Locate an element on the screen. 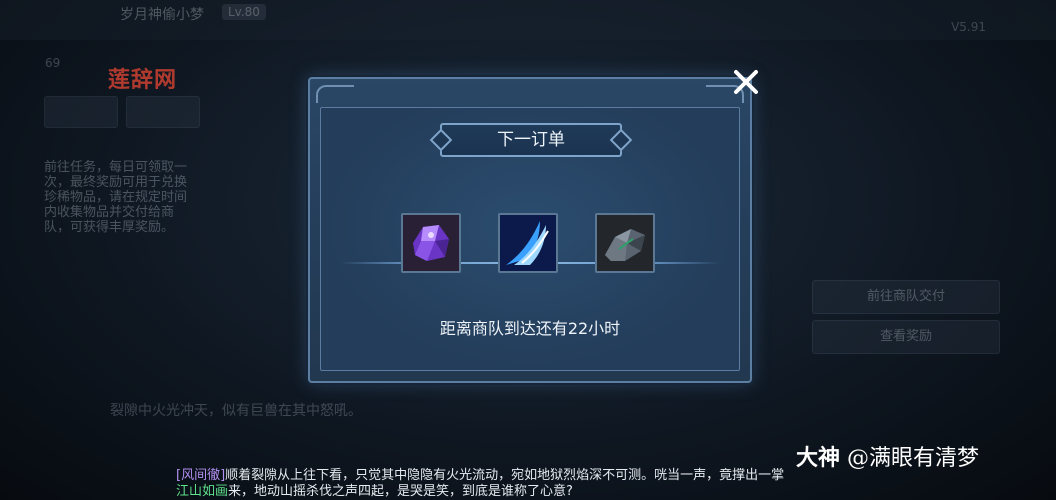 Image resolution: width=1056 pixels, height=500 pixels. view-reward-button: 查看奖励 is located at coordinates (906, 337).